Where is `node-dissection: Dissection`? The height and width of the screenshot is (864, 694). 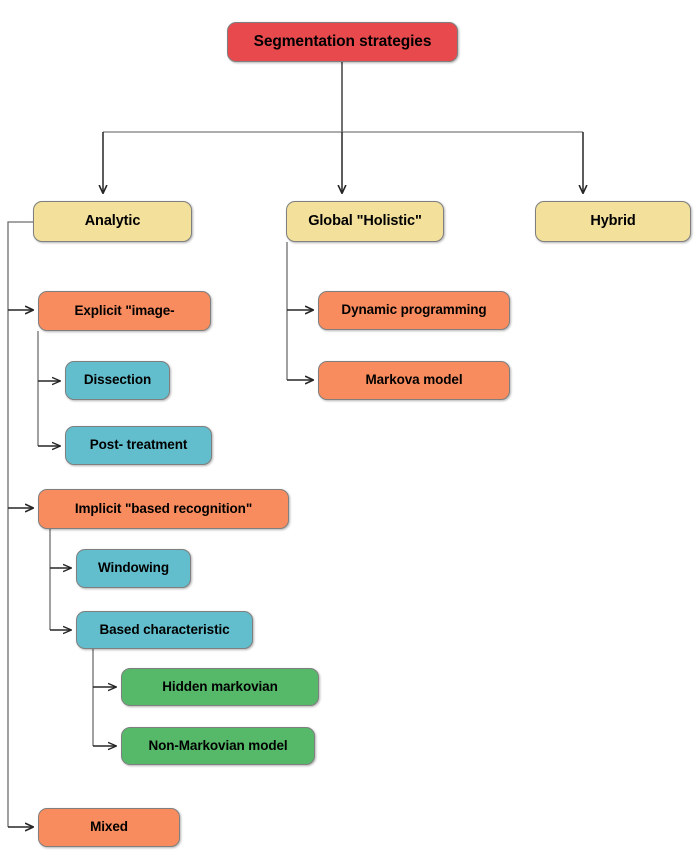 node-dissection: Dissection is located at coordinates (117, 380).